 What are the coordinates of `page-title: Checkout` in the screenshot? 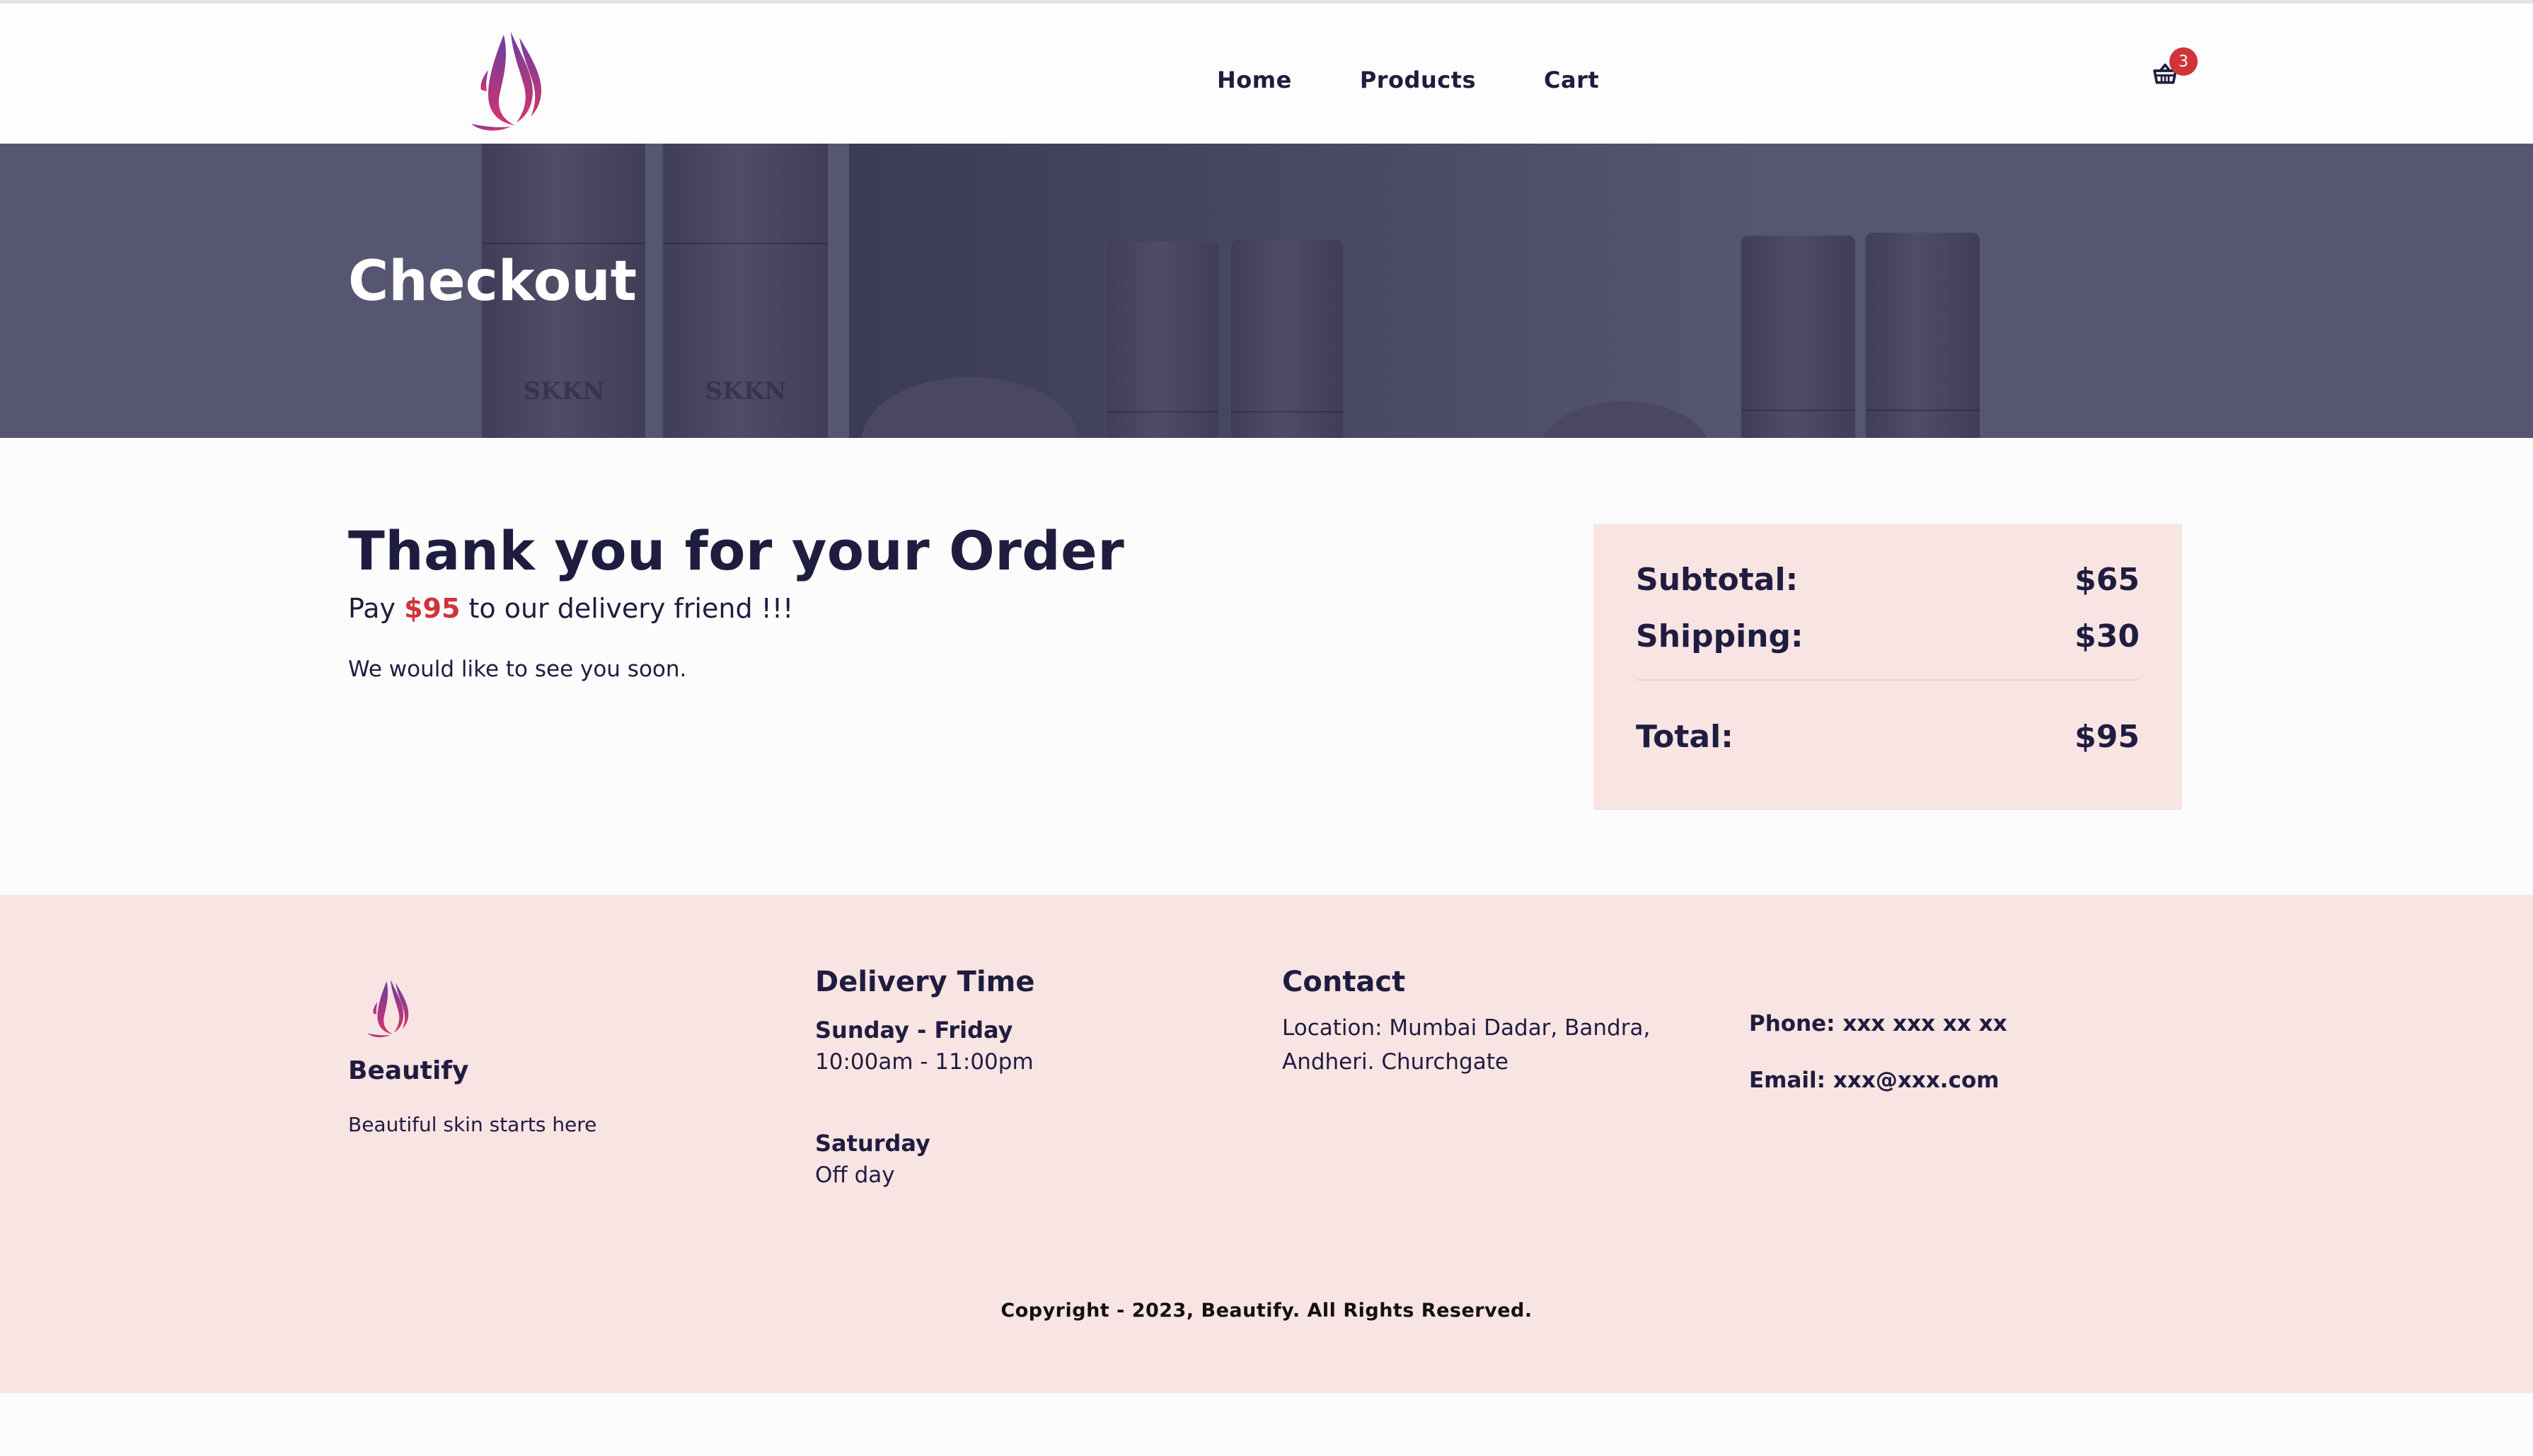 It's located at (493, 281).